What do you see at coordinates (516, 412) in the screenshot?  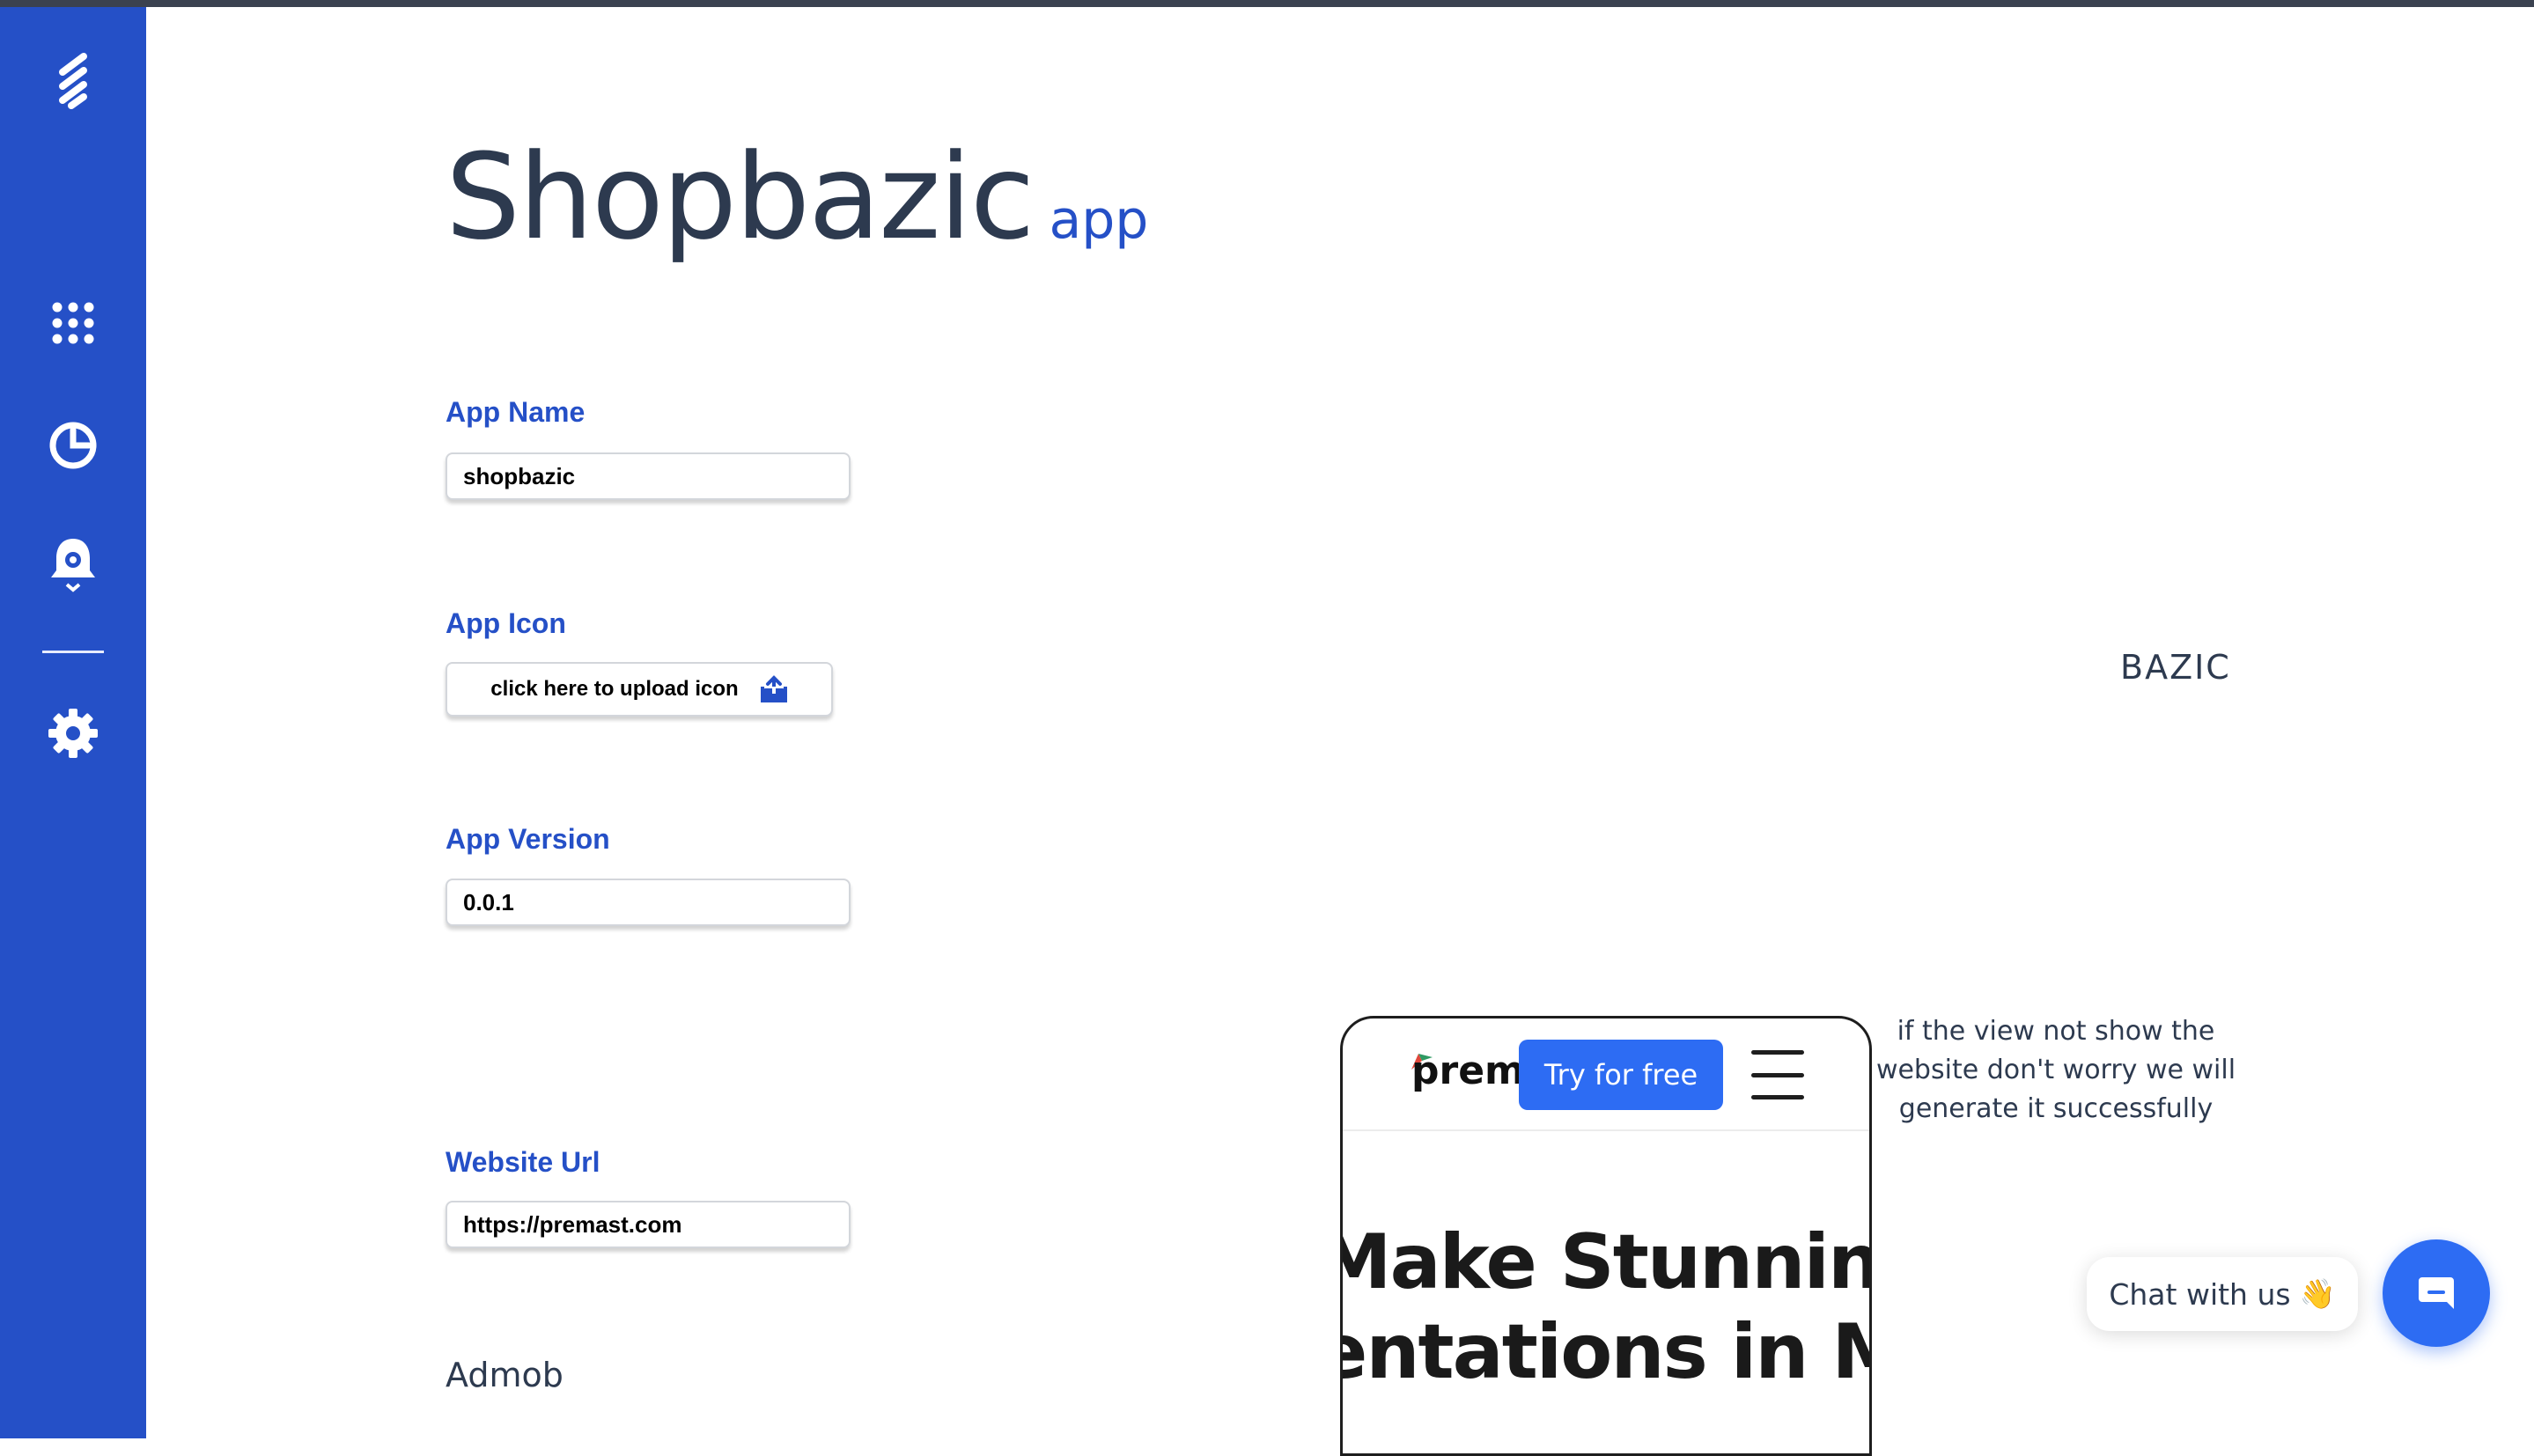 I see `app-name-label: App Name` at bounding box center [516, 412].